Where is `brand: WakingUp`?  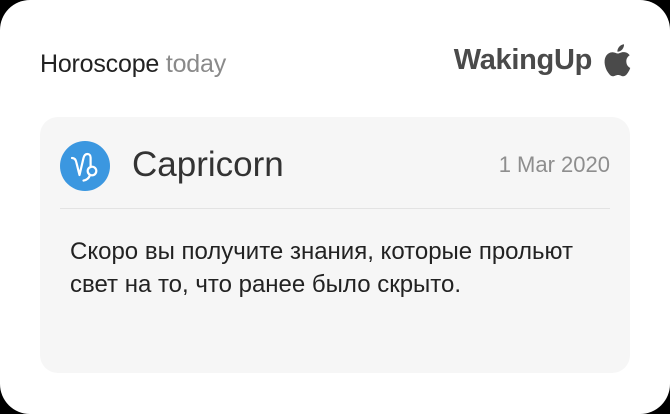
brand: WakingUp is located at coordinates (543, 60).